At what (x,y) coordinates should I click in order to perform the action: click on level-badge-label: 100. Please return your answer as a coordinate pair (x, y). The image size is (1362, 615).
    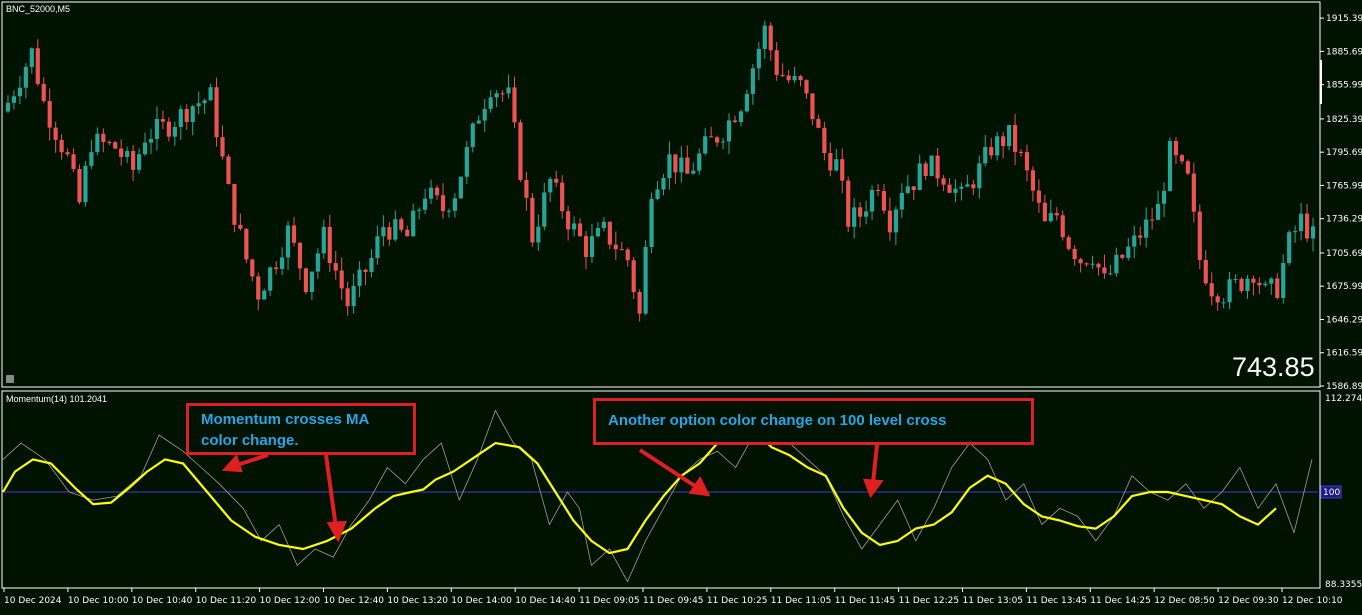
    Looking at the image, I should click on (1331, 493).